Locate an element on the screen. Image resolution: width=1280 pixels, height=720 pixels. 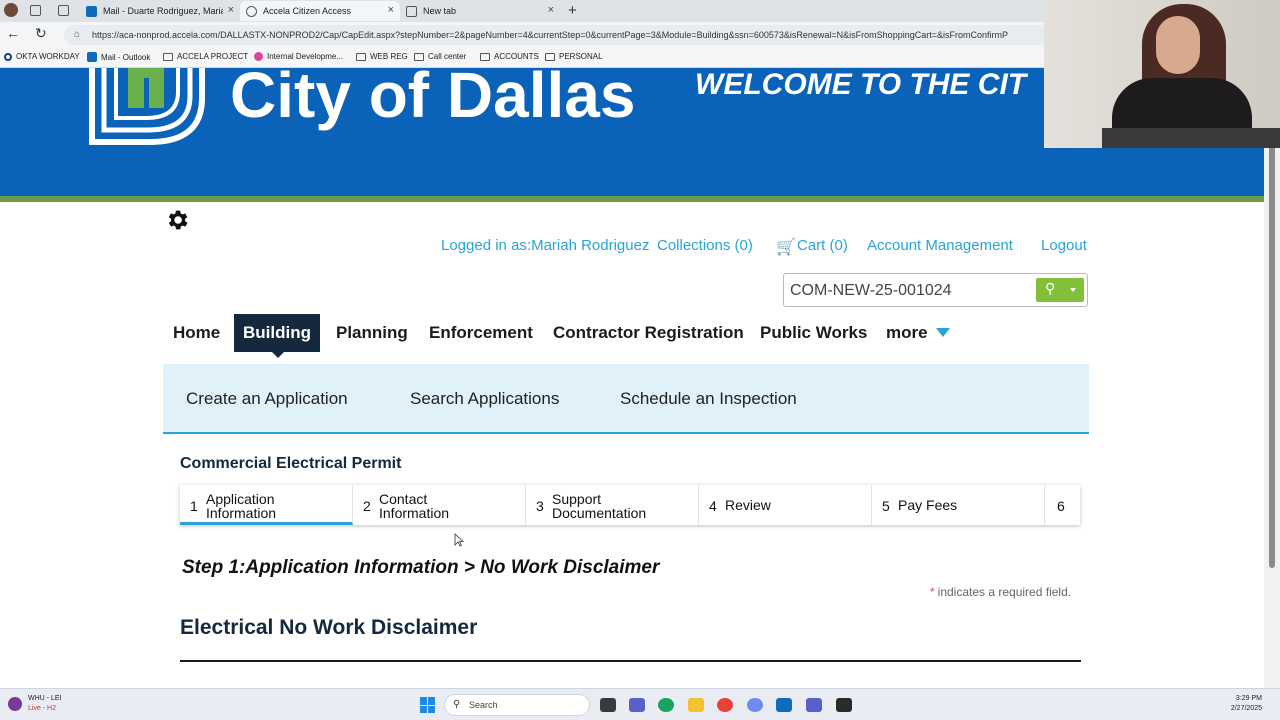
step-number: 2 is located at coordinates (367, 506).